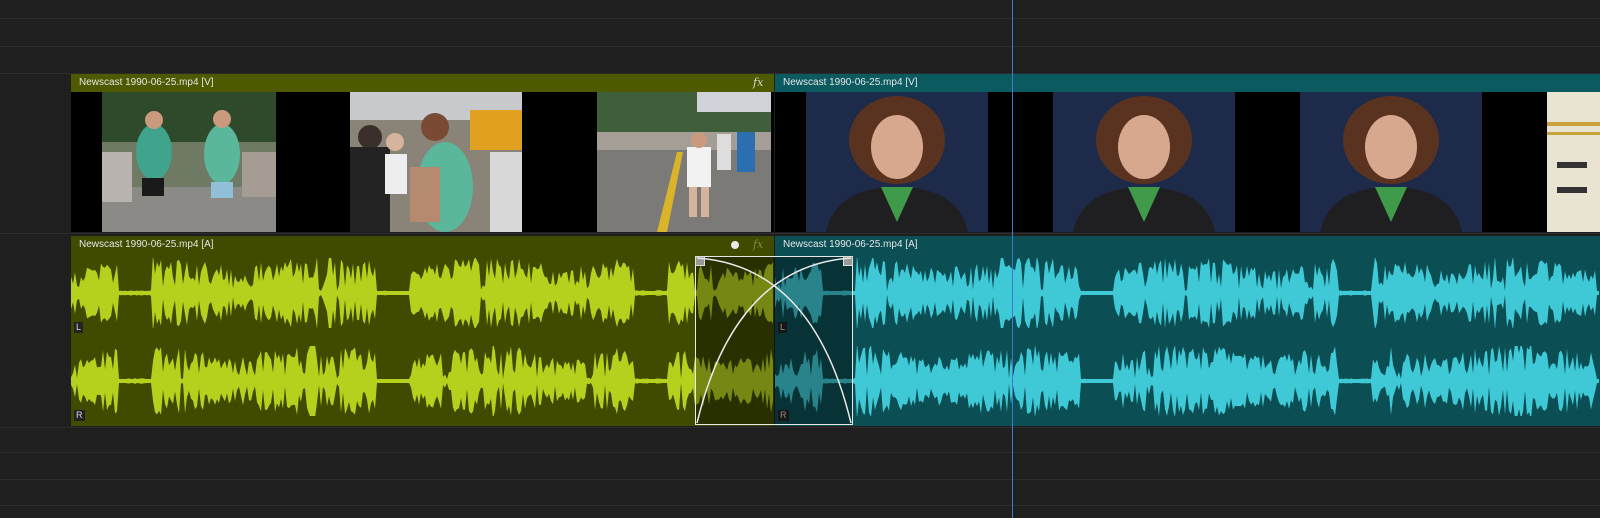  What do you see at coordinates (422, 83) in the screenshot?
I see `video-clip-a-title: Newscast 1990-06-25.mp4 [V]` at bounding box center [422, 83].